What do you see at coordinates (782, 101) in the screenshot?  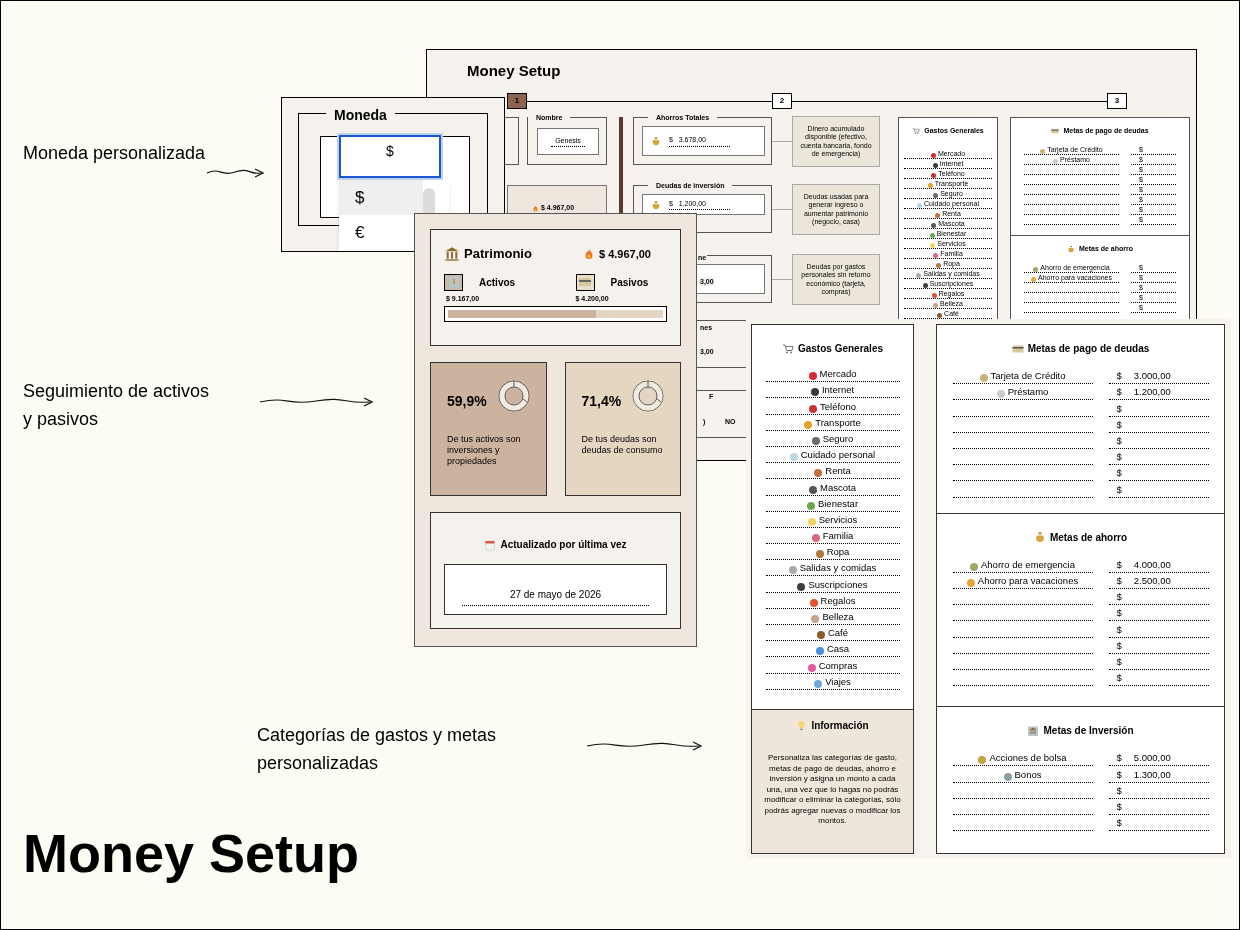 I see `step-marker: 2` at bounding box center [782, 101].